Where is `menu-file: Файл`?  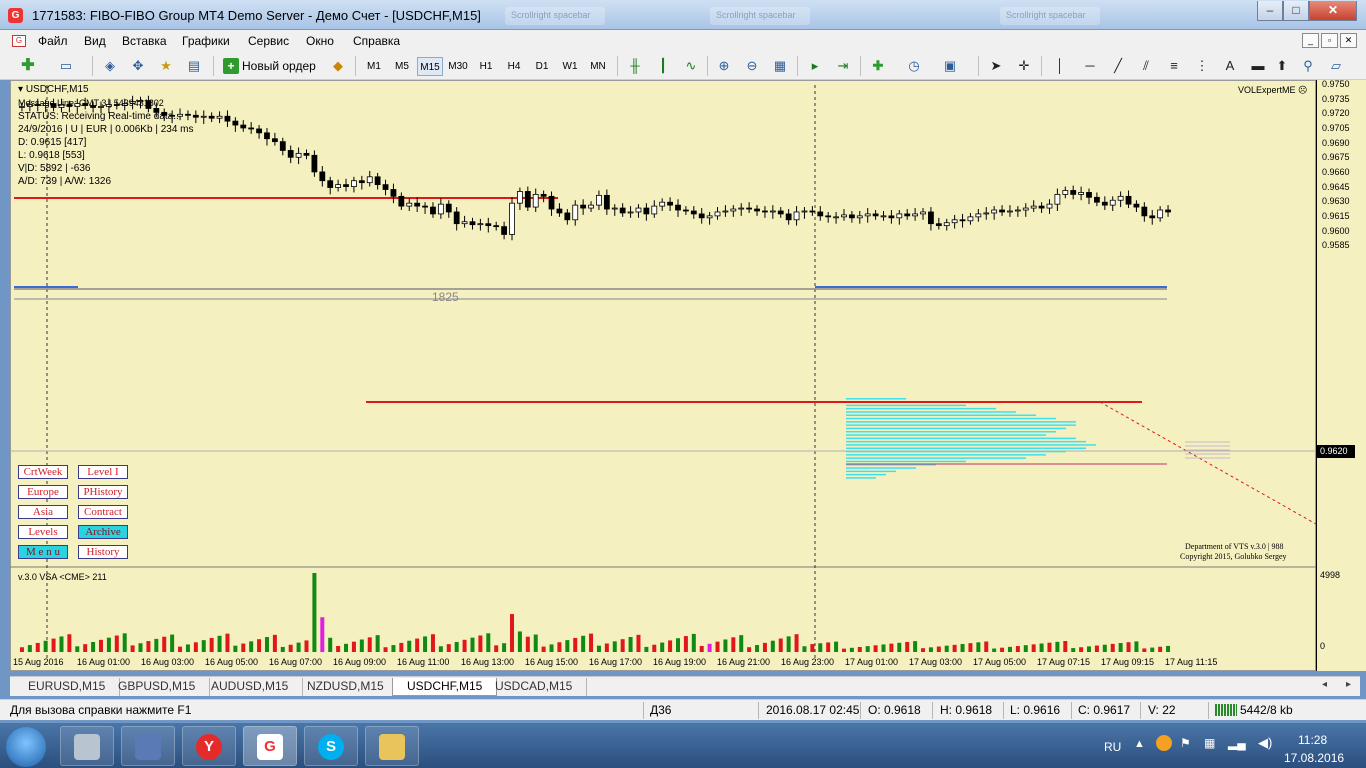
menu-file: Файл is located at coordinates (53, 41).